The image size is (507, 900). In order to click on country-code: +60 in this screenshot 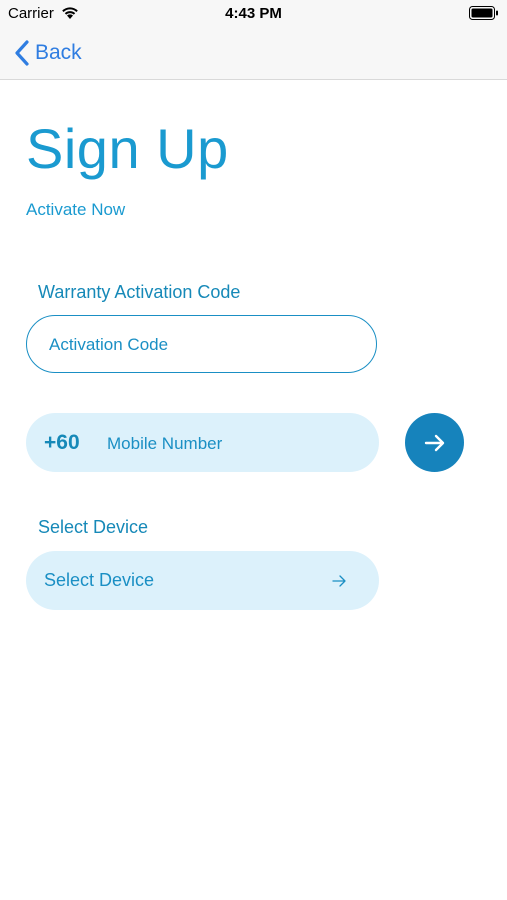, I will do `click(62, 442)`.